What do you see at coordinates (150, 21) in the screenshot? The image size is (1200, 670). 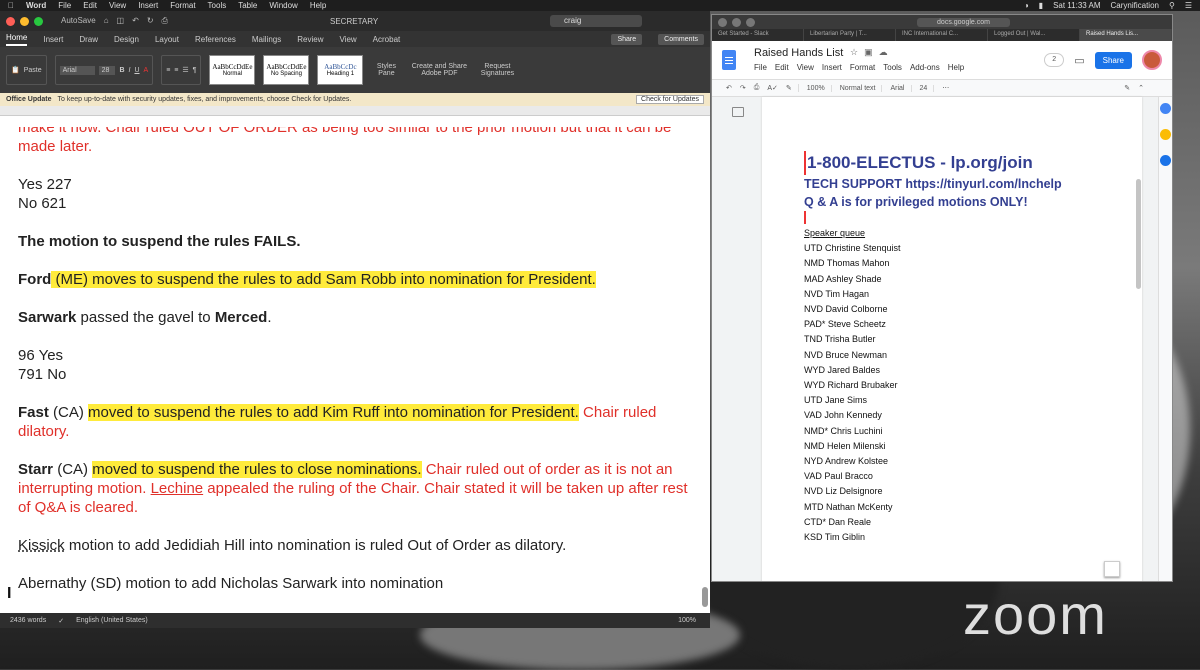 I see `redo-icon: ↻` at bounding box center [150, 21].